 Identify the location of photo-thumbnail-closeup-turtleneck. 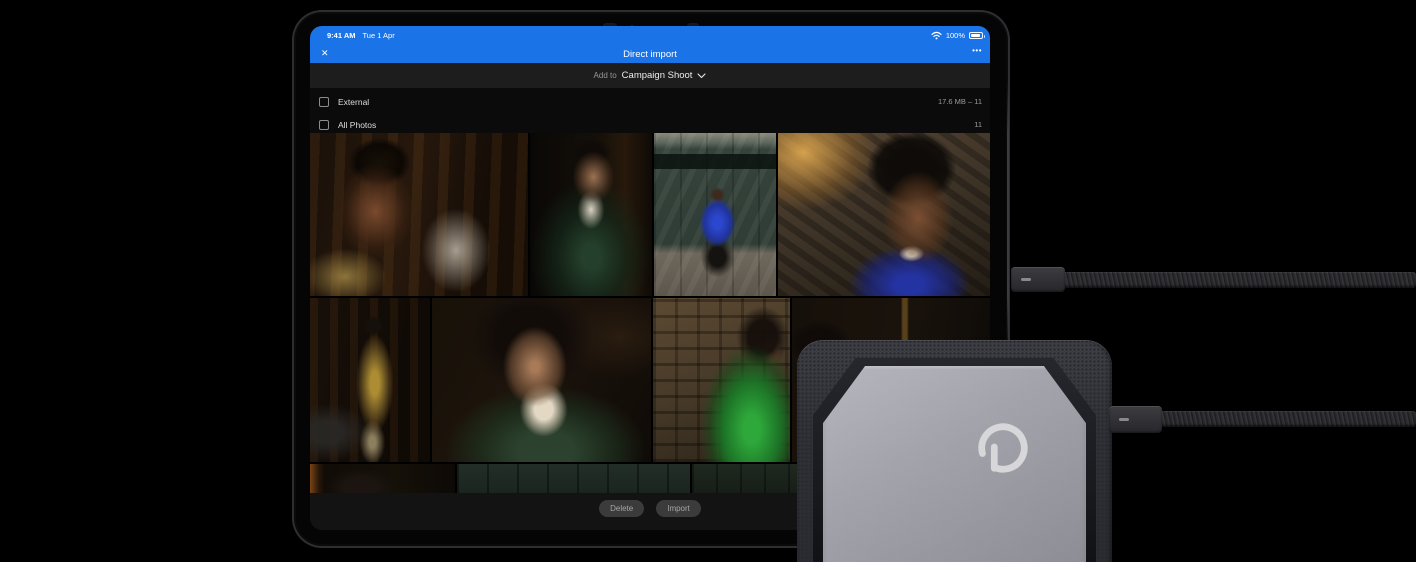
(541, 380).